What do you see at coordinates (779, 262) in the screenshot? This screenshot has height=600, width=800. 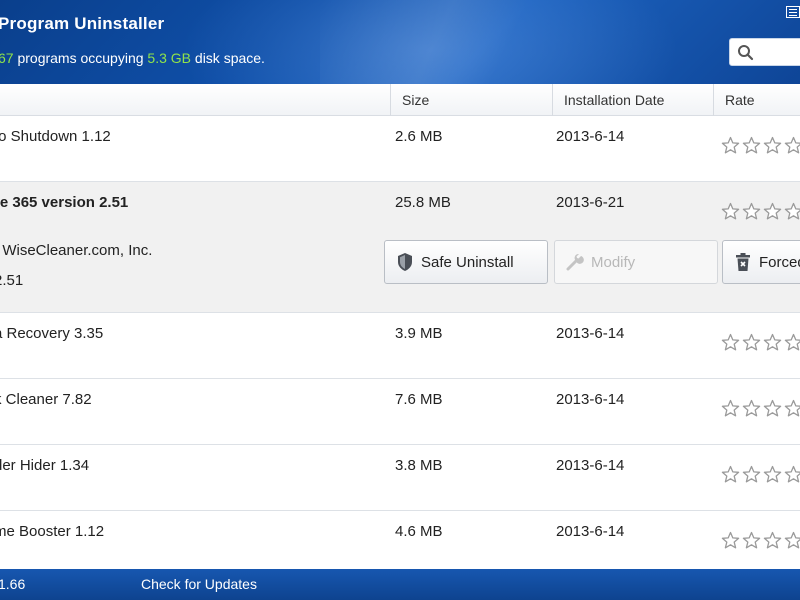 I see `forced-label: Forced` at bounding box center [779, 262].